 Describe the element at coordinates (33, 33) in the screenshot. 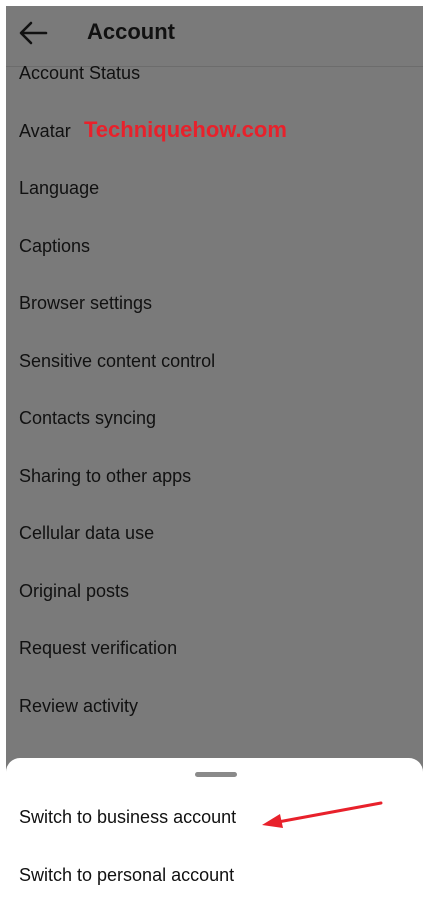

I see `arrow-left-icon` at that location.